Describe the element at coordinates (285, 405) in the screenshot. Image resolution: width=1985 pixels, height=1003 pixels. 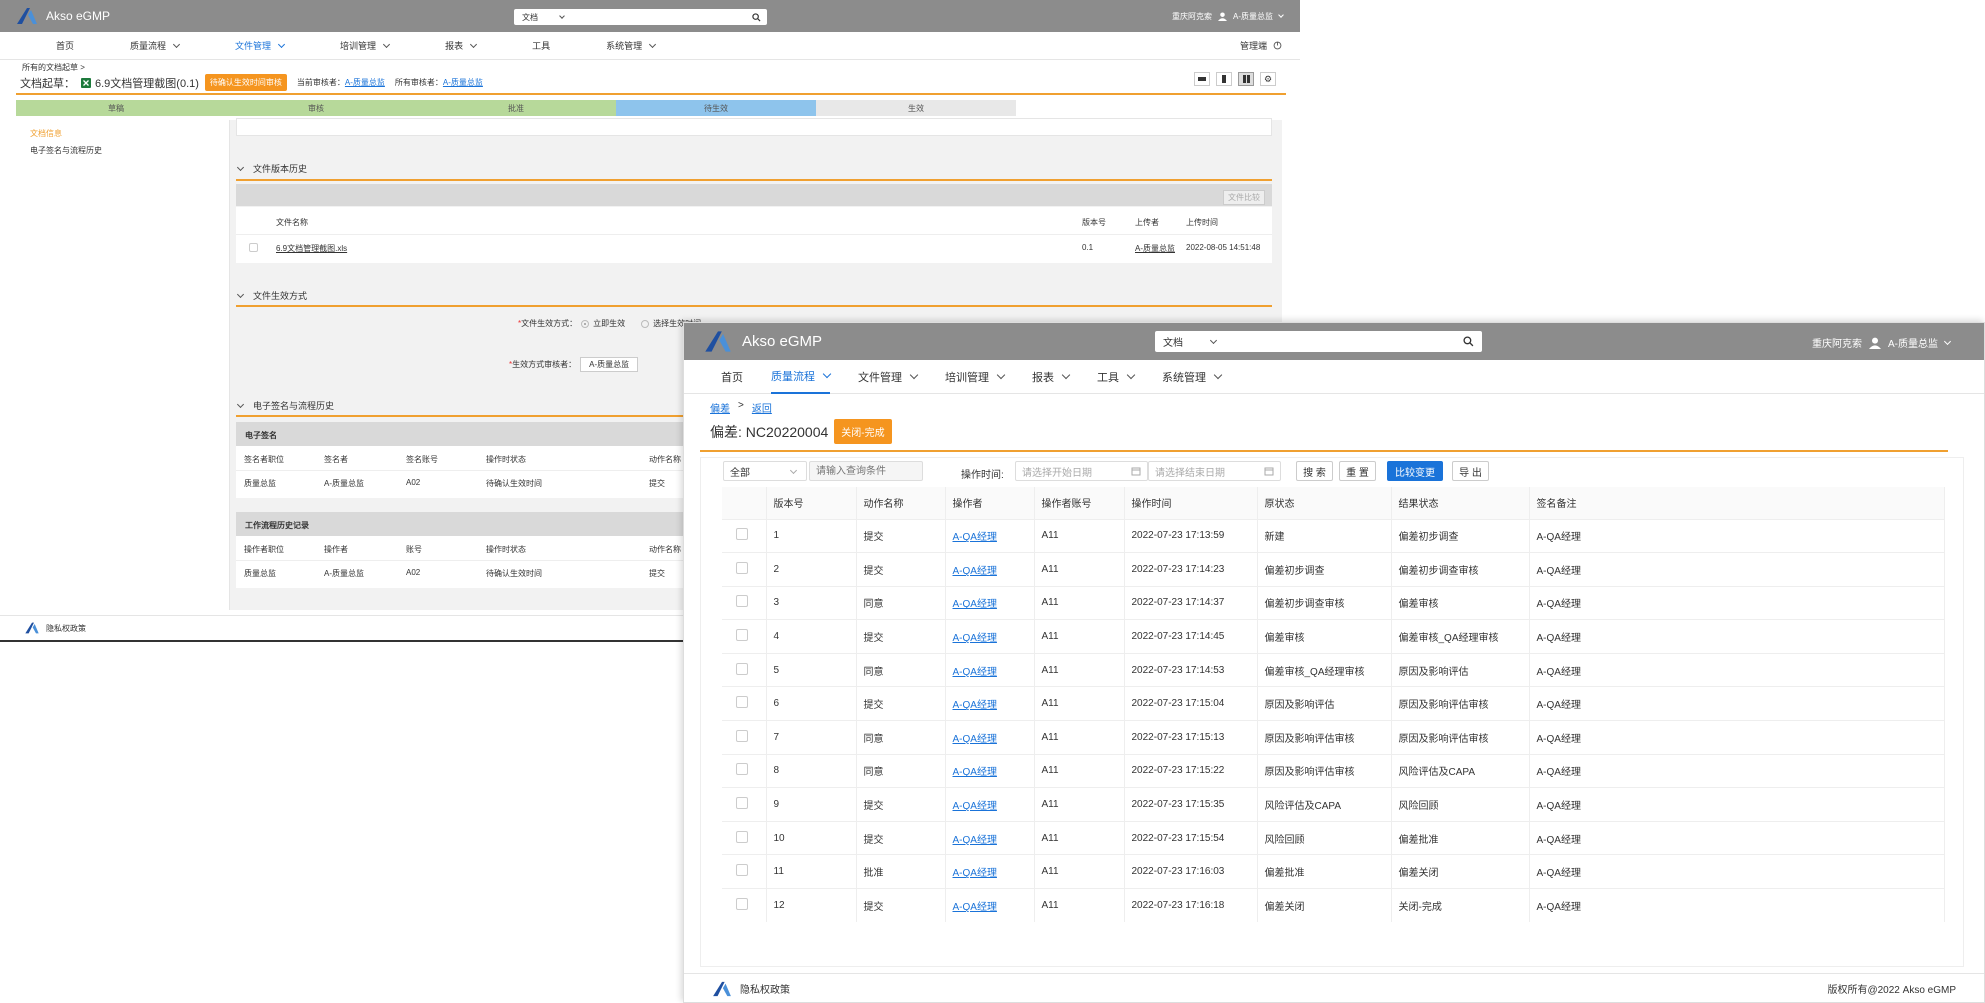
I see `esign-history-header: 电子签名与流程历史` at that location.